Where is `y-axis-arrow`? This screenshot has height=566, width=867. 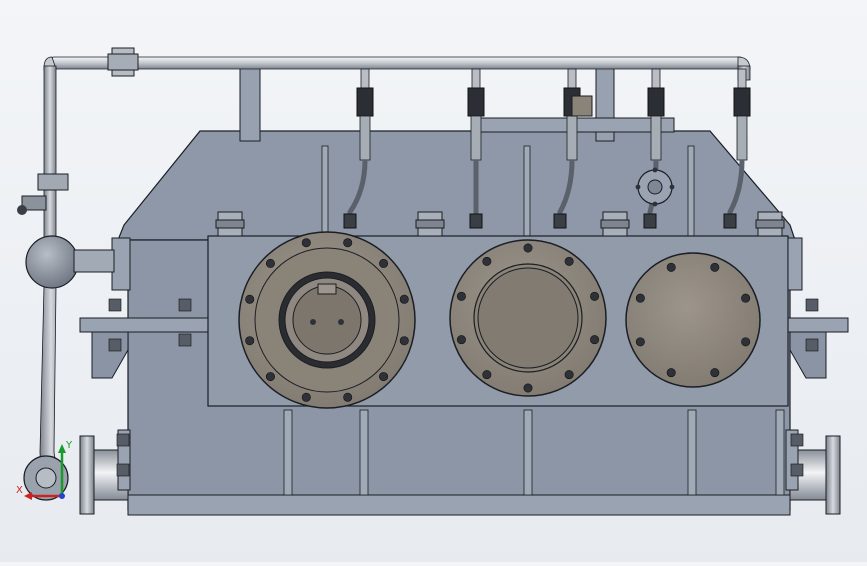
y-axis-arrow is located at coordinates (62, 448).